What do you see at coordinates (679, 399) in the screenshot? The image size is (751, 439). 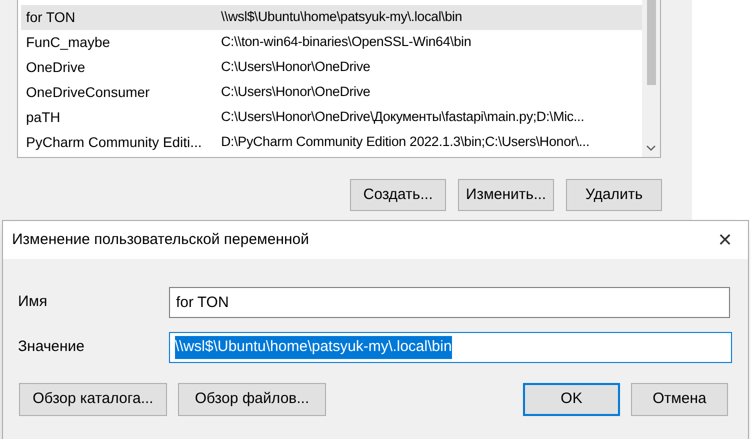 I see `cancel-button: Отмена` at bounding box center [679, 399].